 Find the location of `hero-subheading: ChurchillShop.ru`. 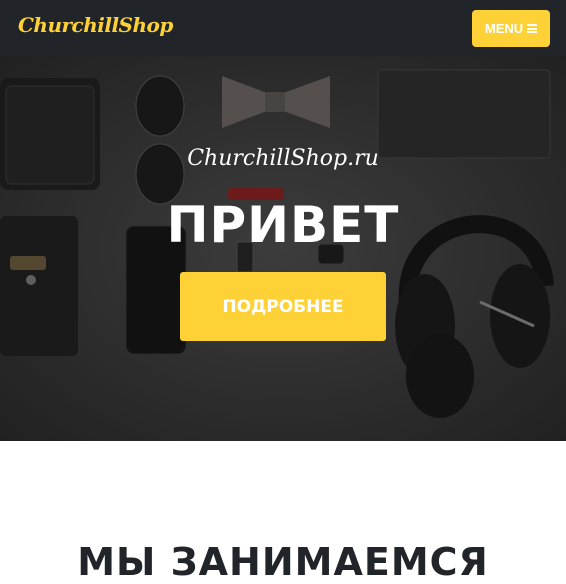

hero-subheading: ChurchillShop.ru is located at coordinates (283, 158).